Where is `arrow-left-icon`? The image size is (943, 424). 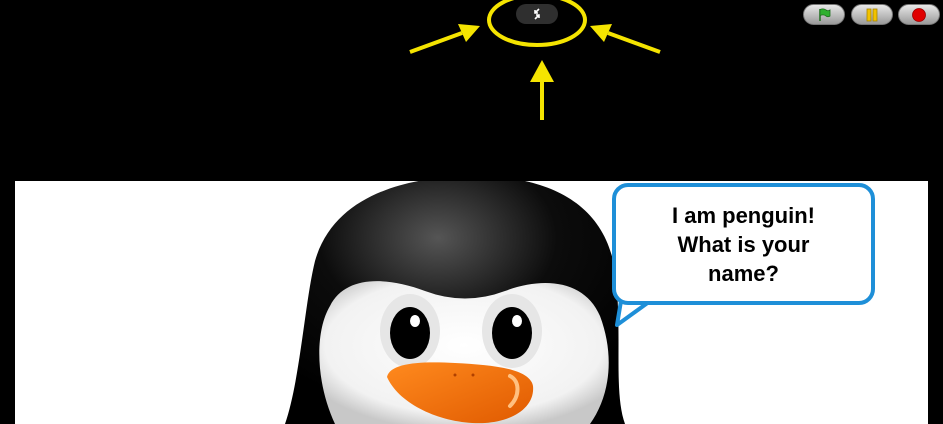 arrow-left-icon is located at coordinates (444, 39).